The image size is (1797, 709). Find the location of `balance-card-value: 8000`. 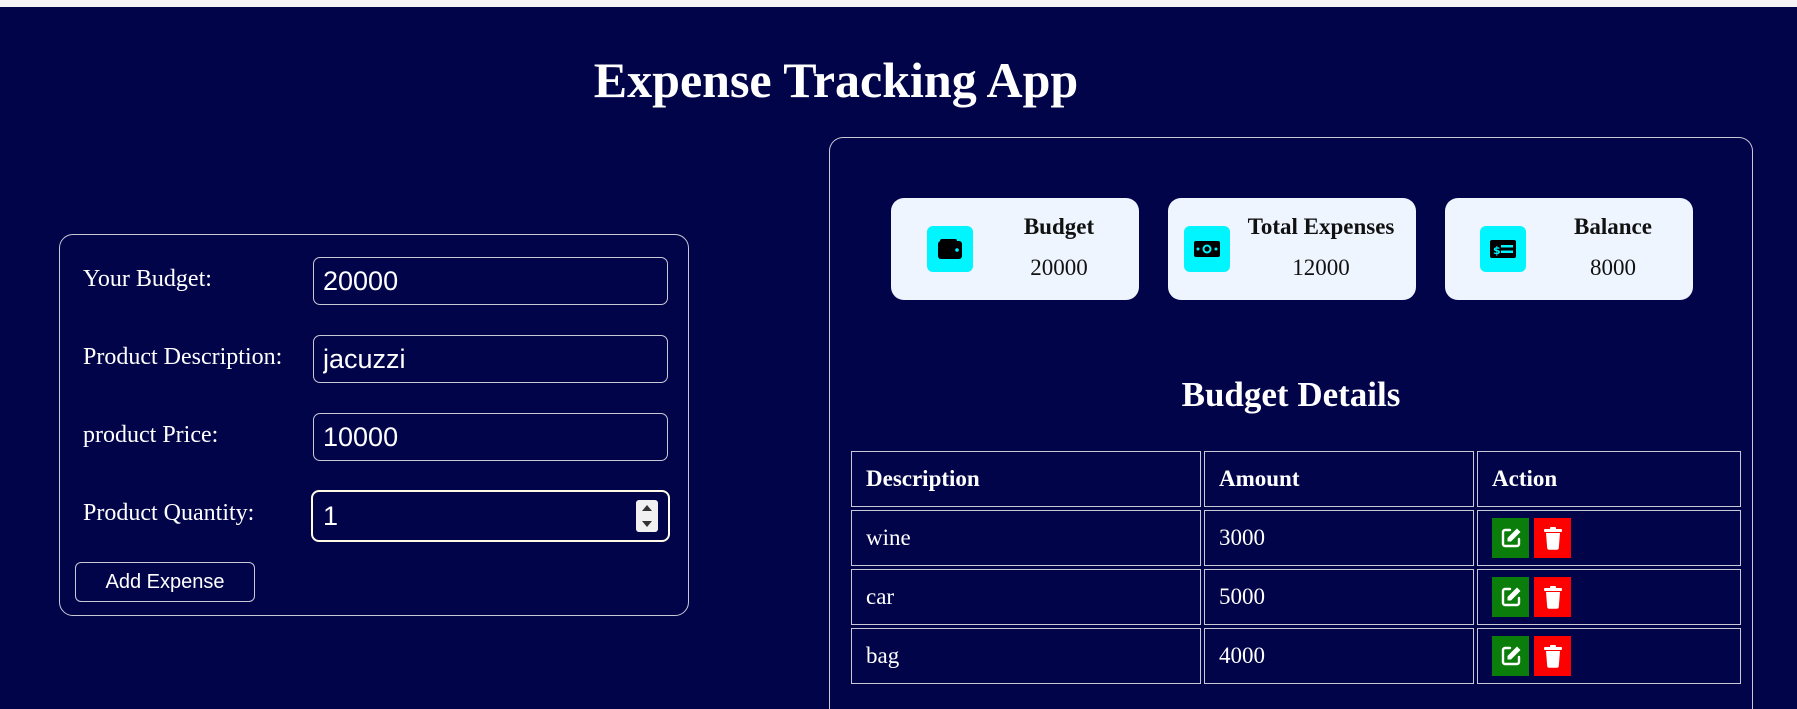

balance-card-value: 8000 is located at coordinates (1613, 267).